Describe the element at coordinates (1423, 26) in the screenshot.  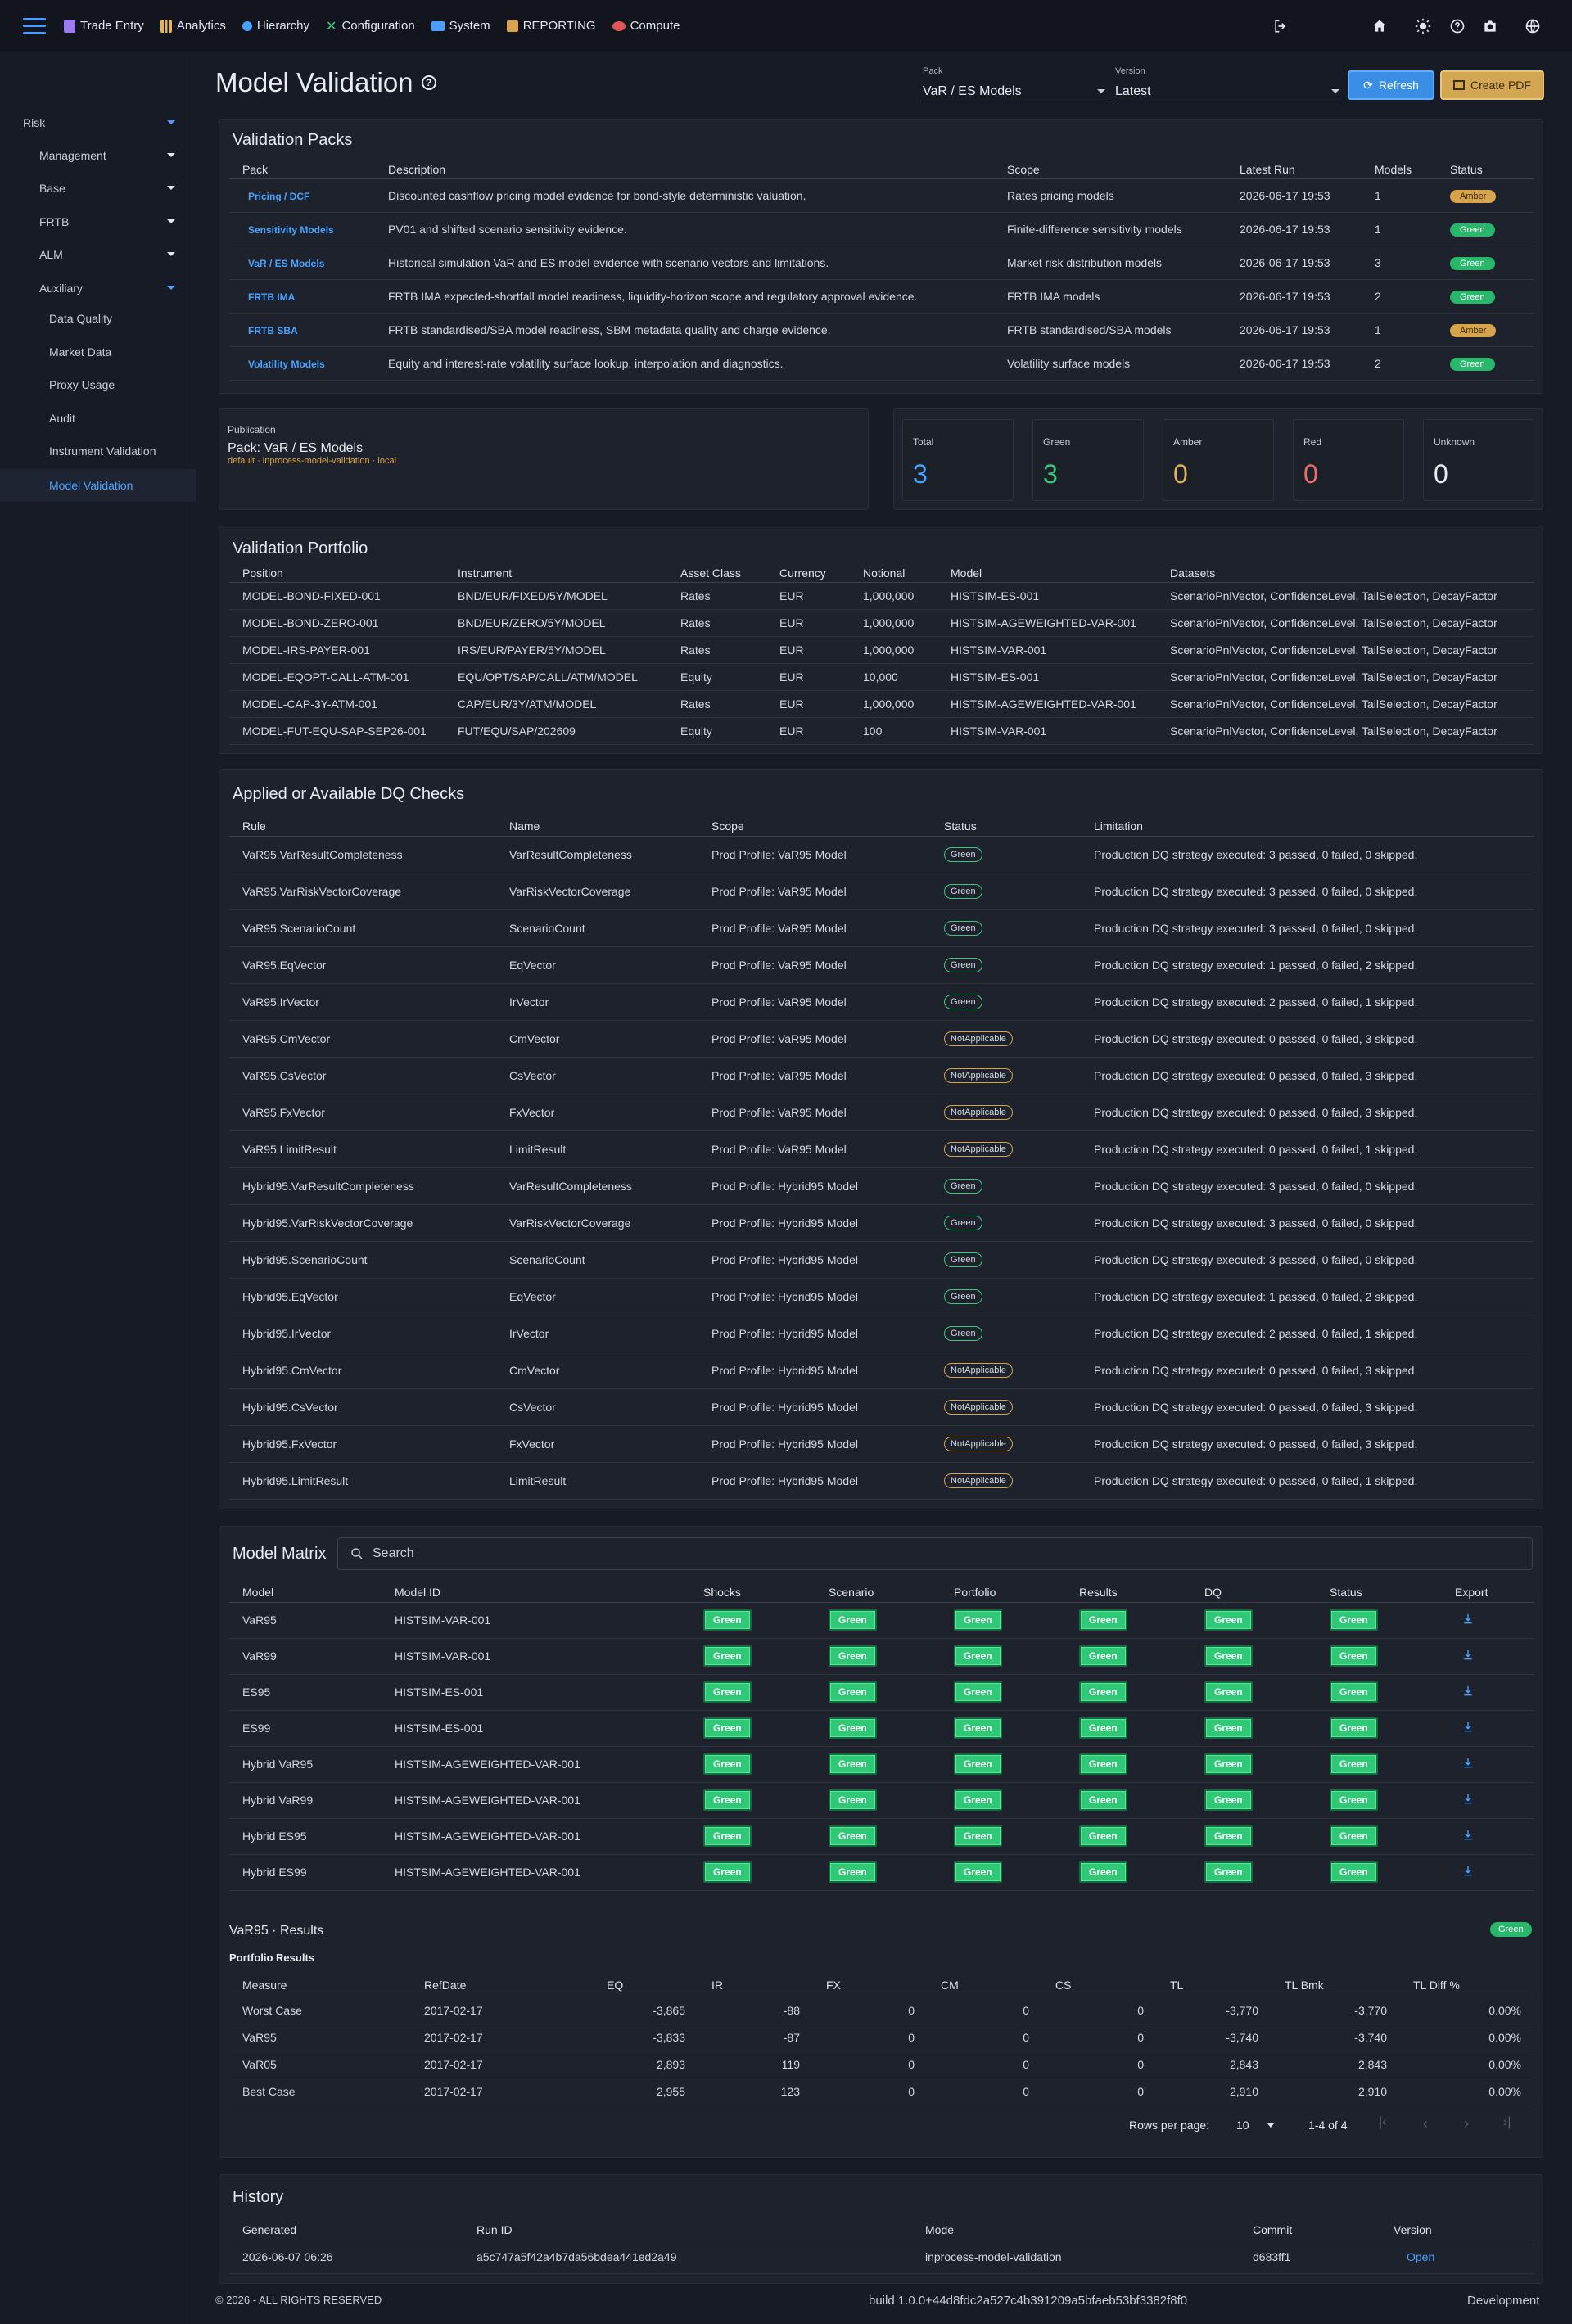
I see `theme-icon` at that location.